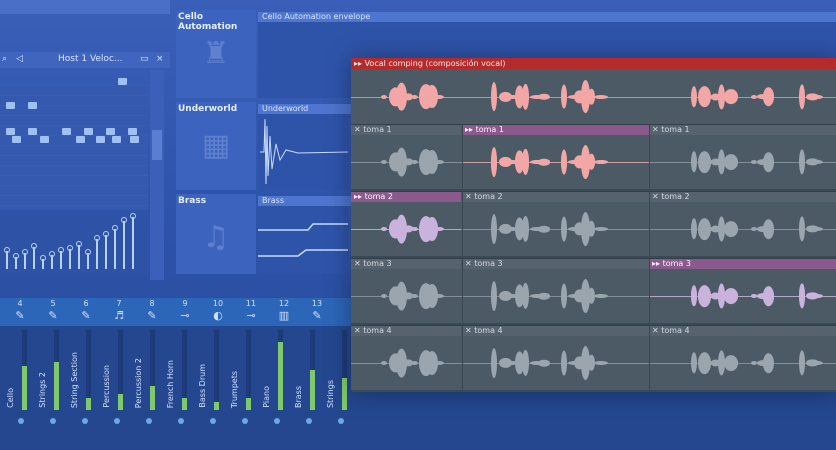  Describe the element at coordinates (20, 312) in the screenshot. I see `mixer-insert-4: 4 ✎` at that location.